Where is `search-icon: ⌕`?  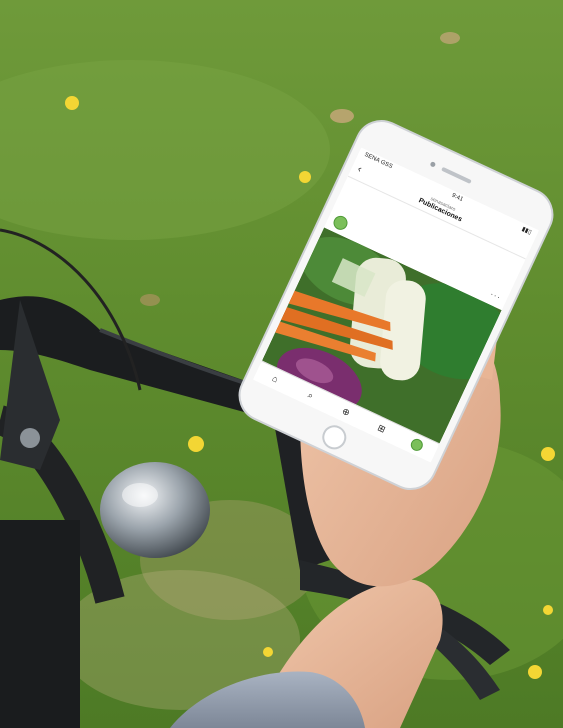 search-icon: ⌕ is located at coordinates (310, 395).